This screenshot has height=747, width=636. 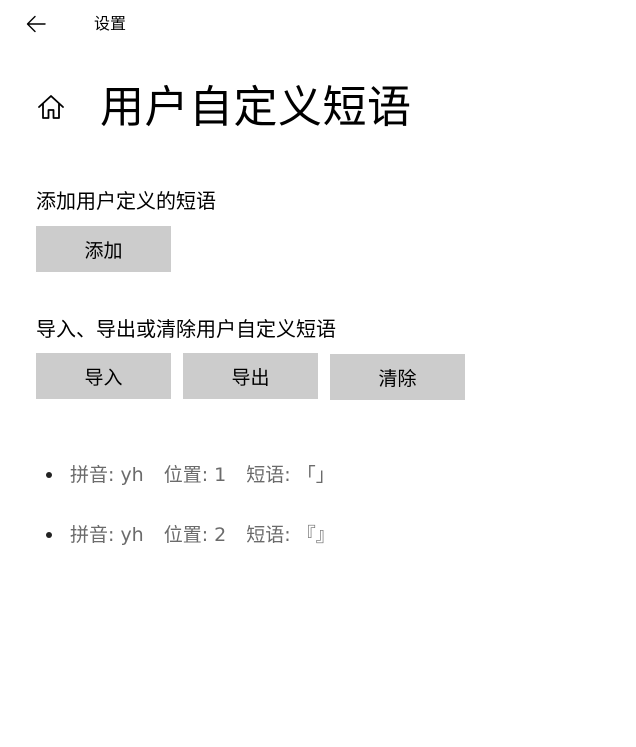 I want to click on page-header: 用户自定义短语, so click(x=326, y=108).